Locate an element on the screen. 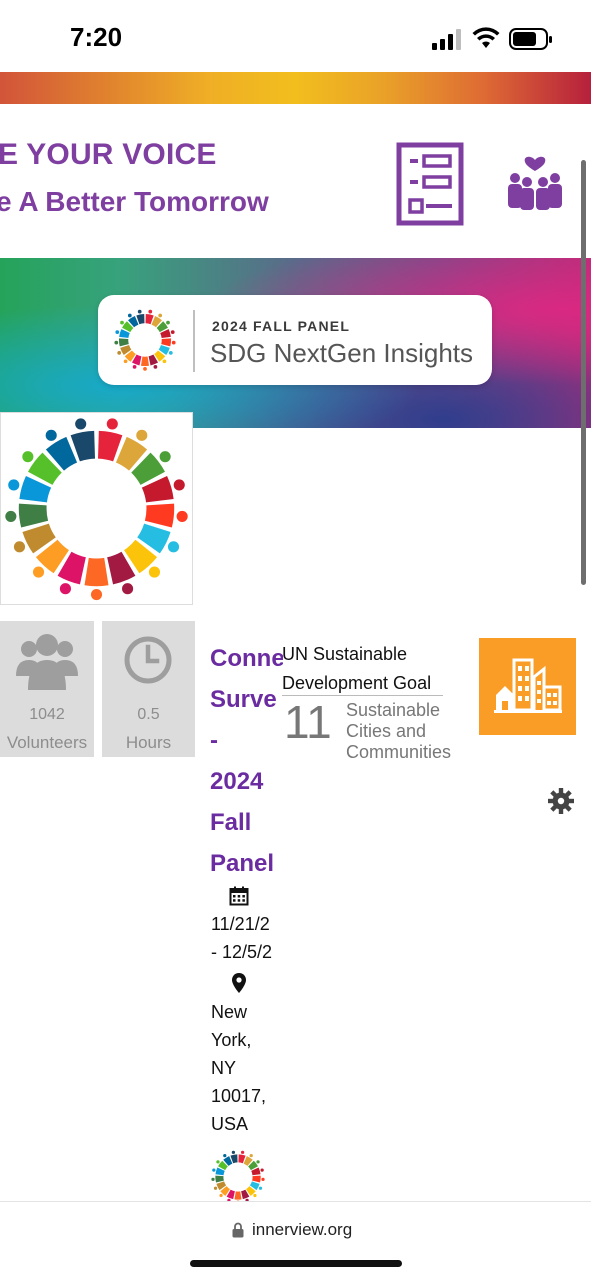 The width and height of the screenshot is (591, 1281). wifi-icon is located at coordinates (486, 37).